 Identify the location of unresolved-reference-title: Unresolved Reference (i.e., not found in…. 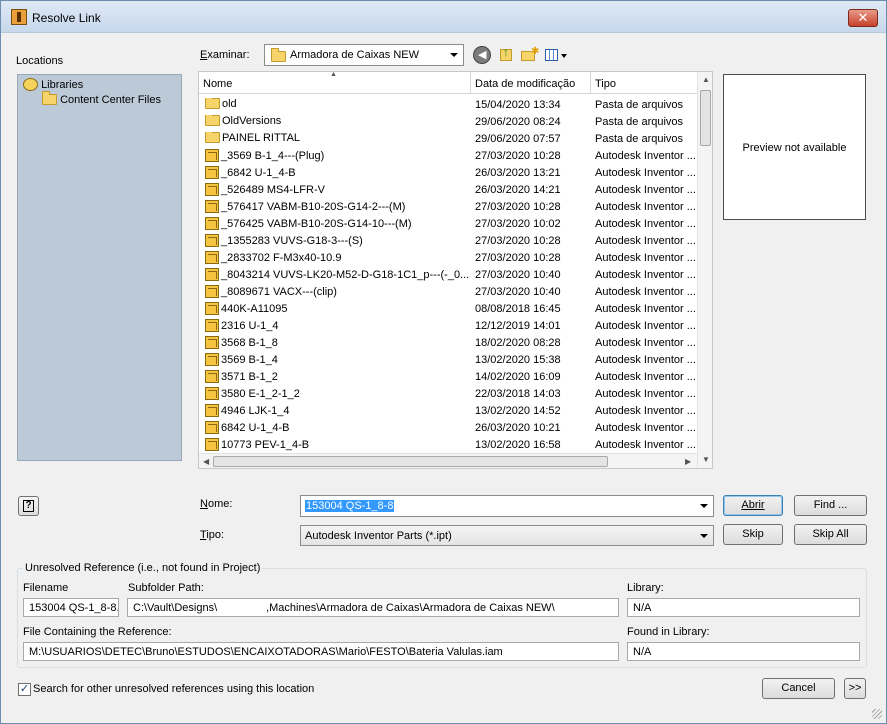
(143, 568).